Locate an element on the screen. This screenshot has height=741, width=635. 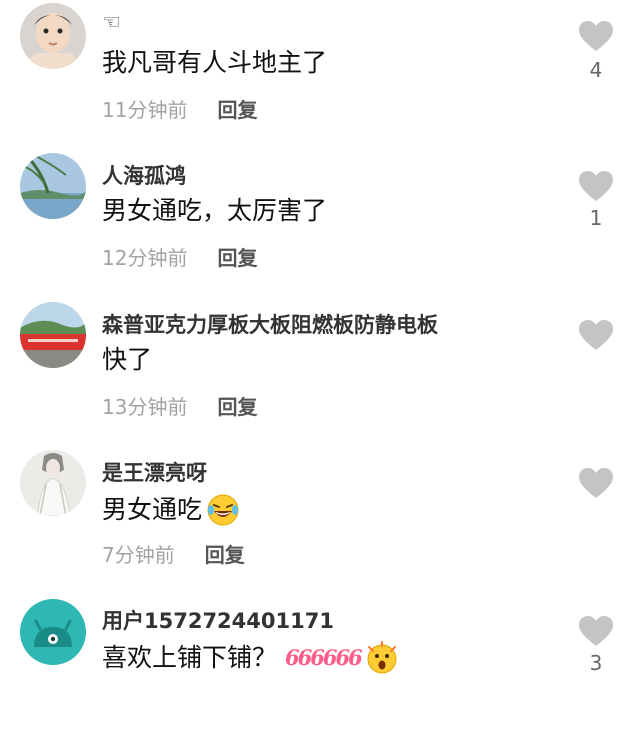
comment-meta: 13分钟前 回复 is located at coordinates (179, 405).